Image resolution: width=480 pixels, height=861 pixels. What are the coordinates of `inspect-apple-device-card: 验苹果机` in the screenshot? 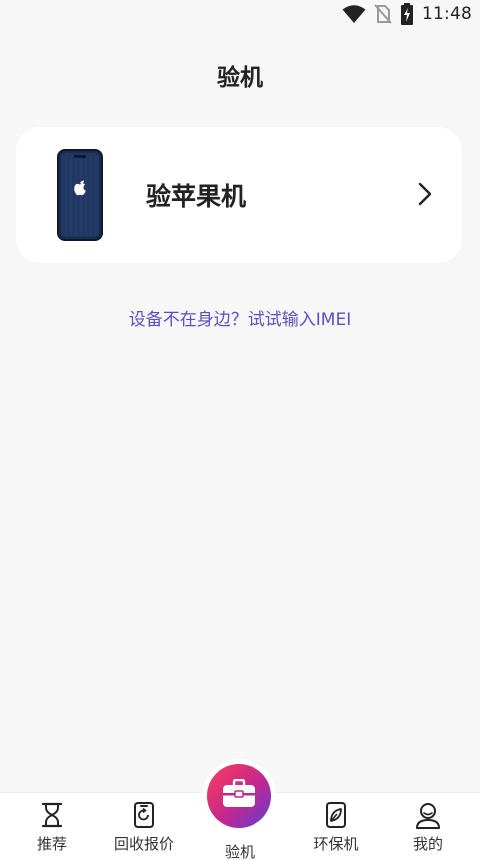 It's located at (239, 195).